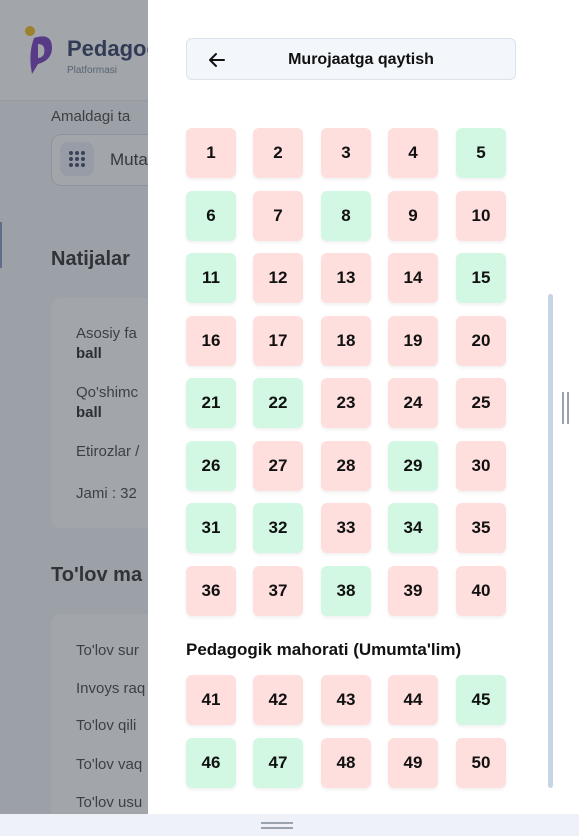 Image resolution: width=579 pixels, height=836 pixels. Describe the element at coordinates (211, 528) in the screenshot. I see `question-31-right: 31` at that location.